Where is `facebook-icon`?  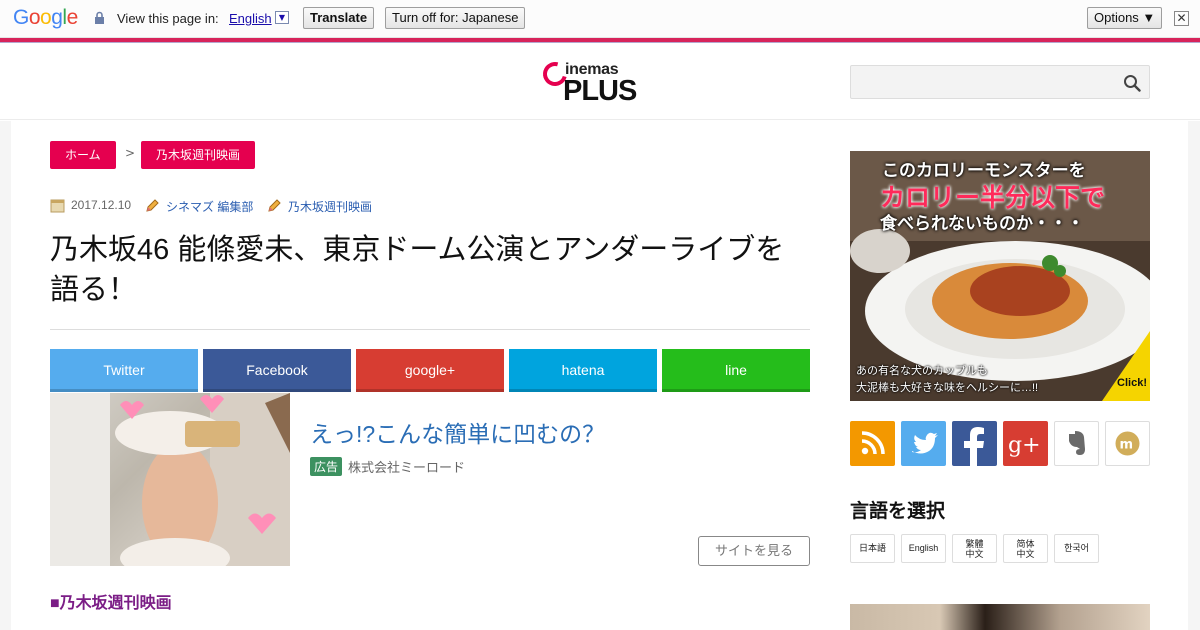
facebook-icon is located at coordinates (974, 446).